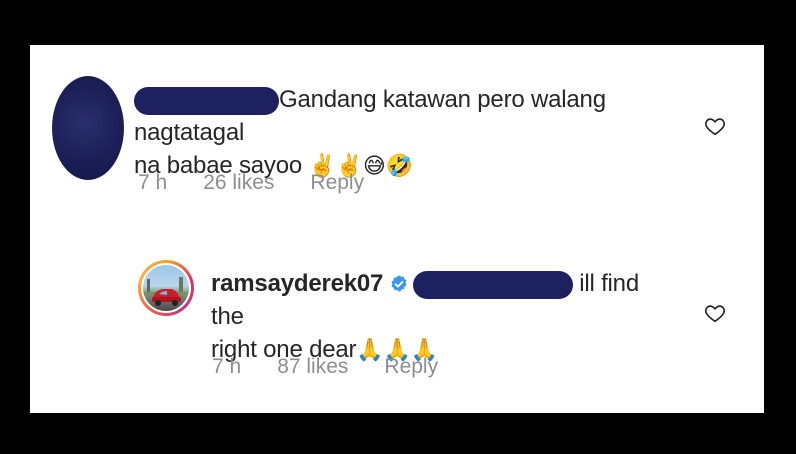 The image size is (796, 454). I want to click on car-icon, so click(166, 291).